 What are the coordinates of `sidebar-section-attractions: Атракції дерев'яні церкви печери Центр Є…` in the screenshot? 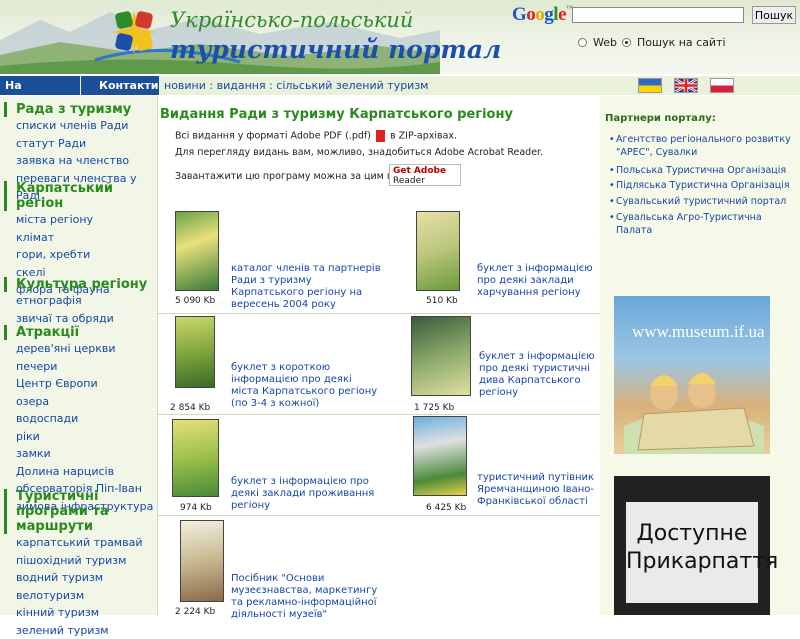 It's located at (78, 420).